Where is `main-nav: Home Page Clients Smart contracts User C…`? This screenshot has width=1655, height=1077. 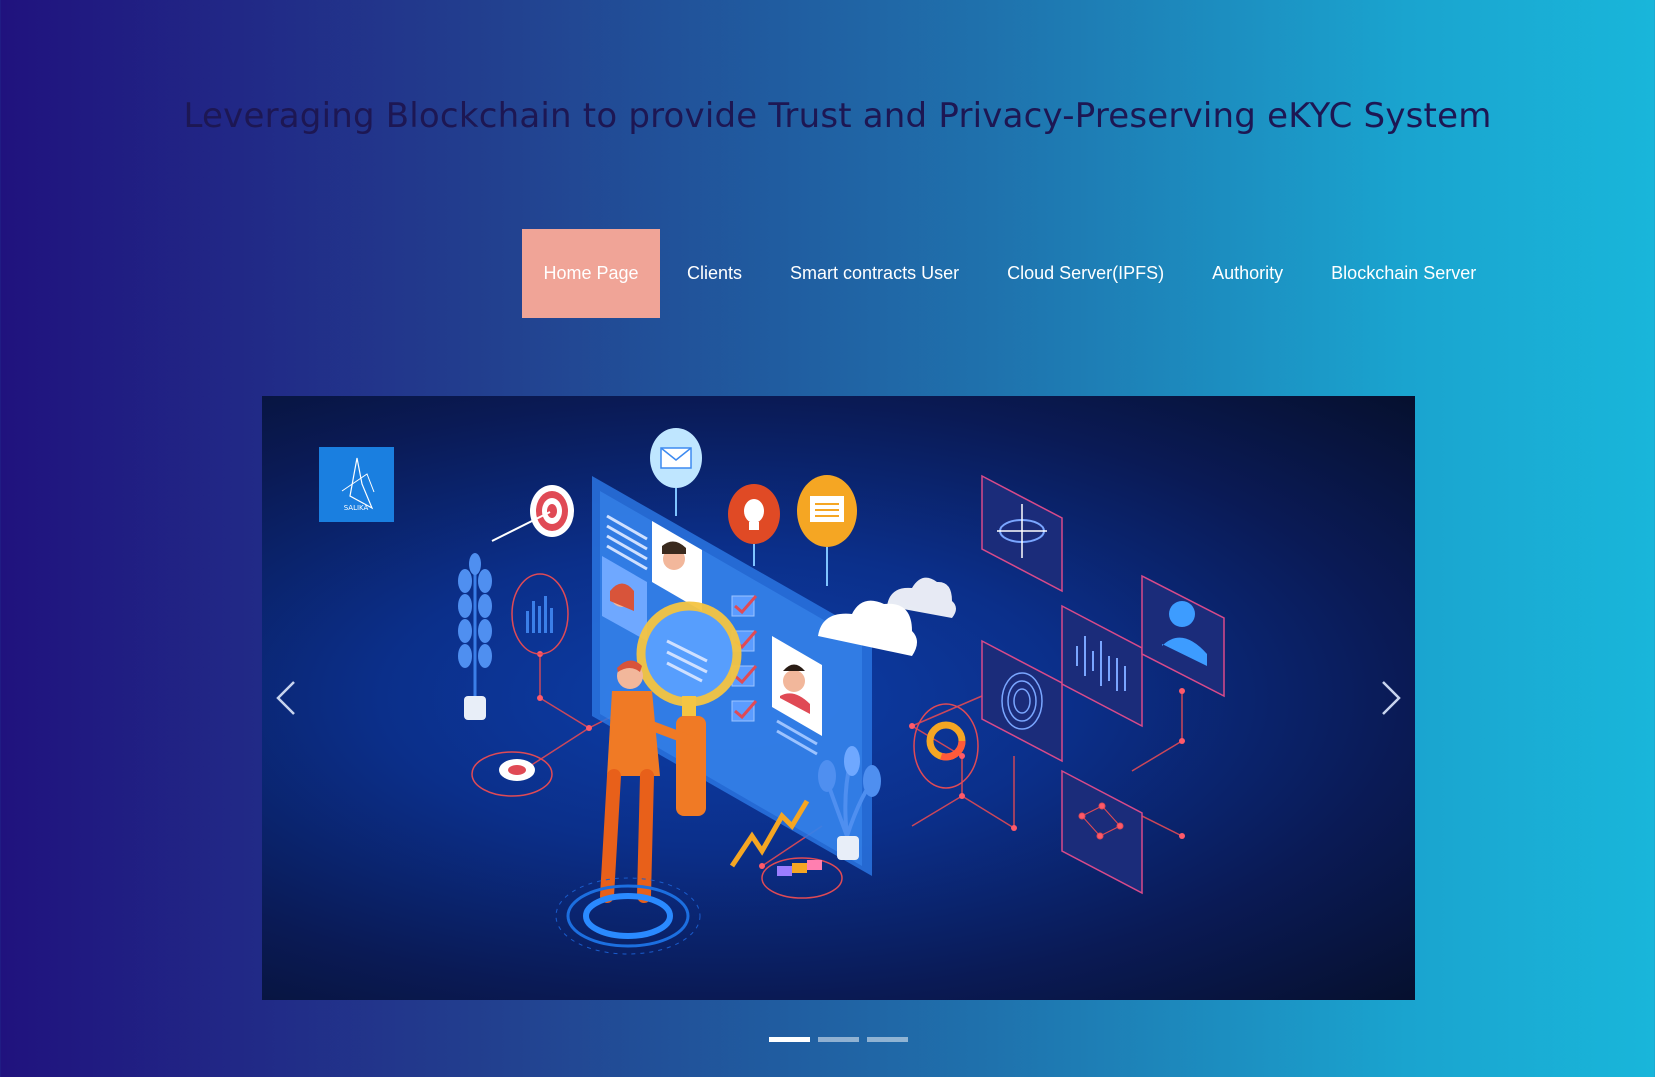 main-nav: Home Page Clients Smart contracts User C… is located at coordinates (1012, 273).